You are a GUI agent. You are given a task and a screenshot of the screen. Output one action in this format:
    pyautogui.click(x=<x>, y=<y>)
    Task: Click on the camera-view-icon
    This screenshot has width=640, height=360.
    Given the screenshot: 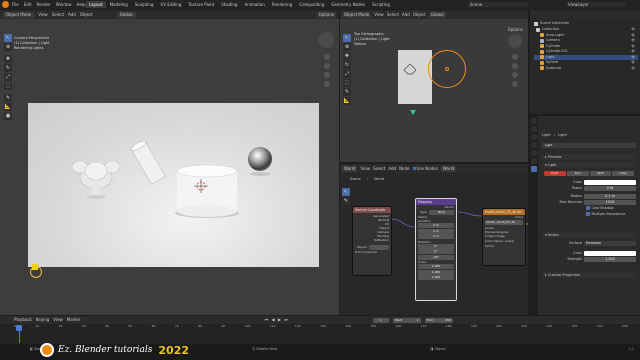 What is the action you would take?
    pyautogui.click(x=327, y=75)
    